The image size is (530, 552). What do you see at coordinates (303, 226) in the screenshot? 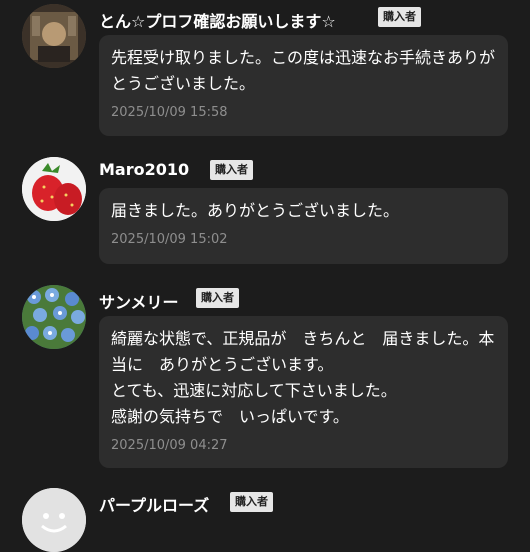
I see `review-bubble: 届きました。ありがとうございました。 2025/10/09 15:02` at bounding box center [303, 226].